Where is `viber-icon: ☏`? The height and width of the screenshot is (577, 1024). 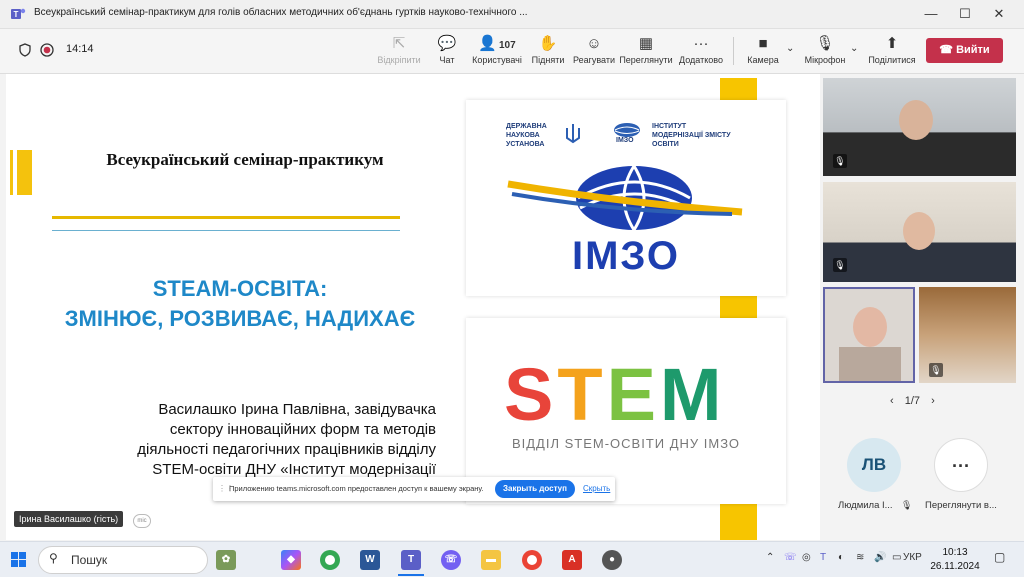
viber-icon: ☏ is located at coordinates (451, 560).